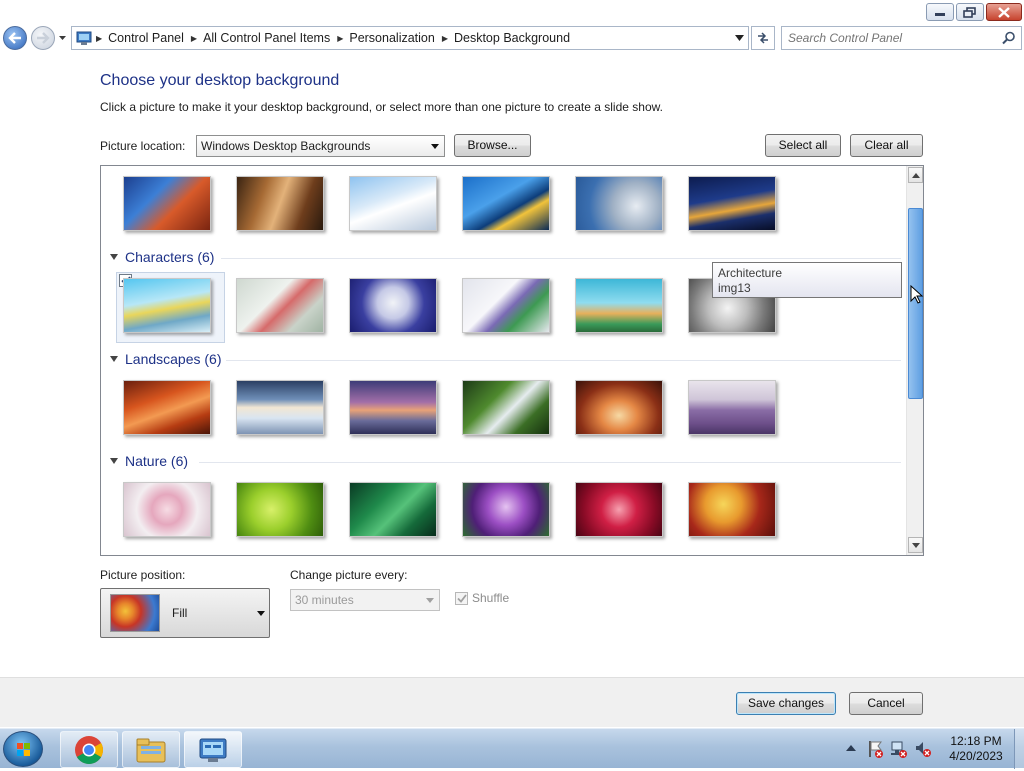 This screenshot has height=771, width=1024. What do you see at coordinates (851, 748) in the screenshot?
I see `show-hidden-icons-icon` at bounding box center [851, 748].